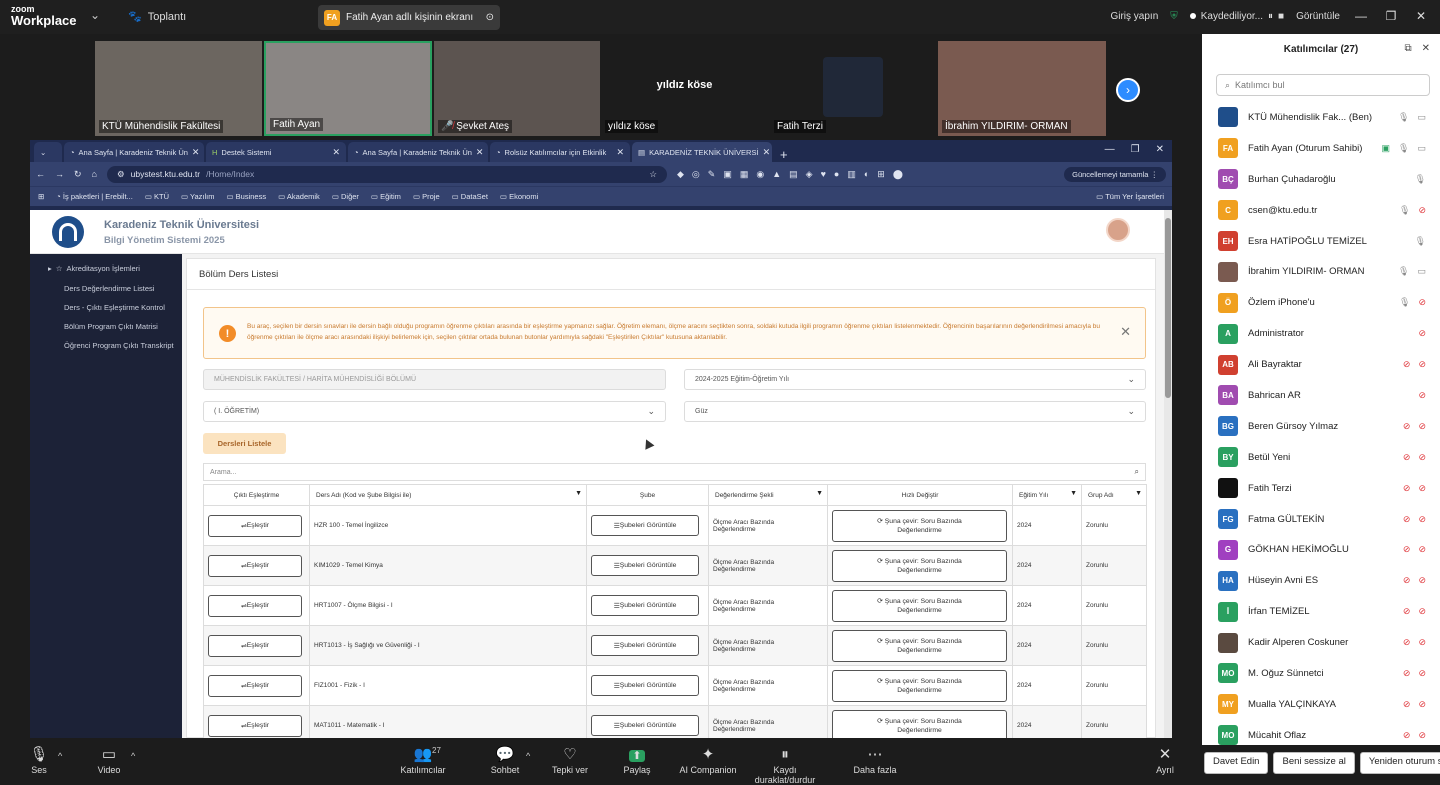 Image resolution: width=1440 pixels, height=785 pixels. I want to click on extension-icon: ▦, so click(744, 174).